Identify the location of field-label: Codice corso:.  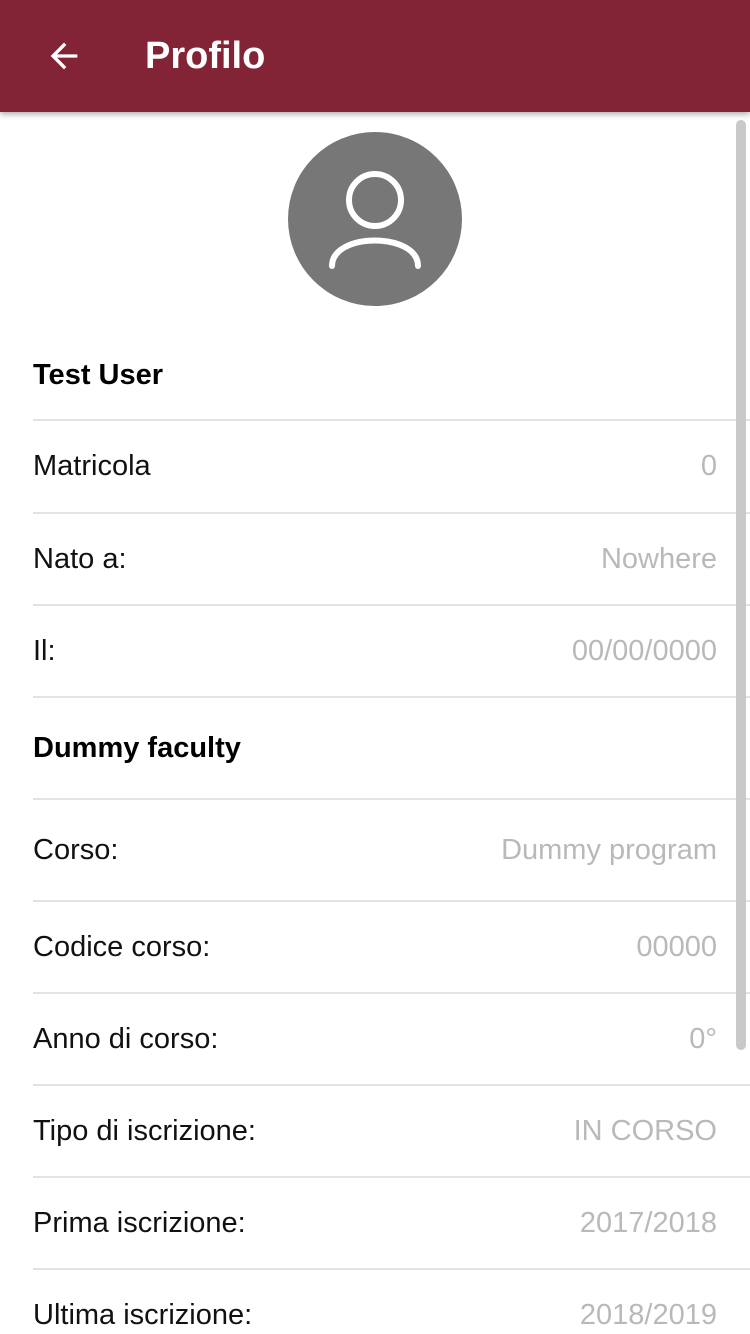
(122, 946).